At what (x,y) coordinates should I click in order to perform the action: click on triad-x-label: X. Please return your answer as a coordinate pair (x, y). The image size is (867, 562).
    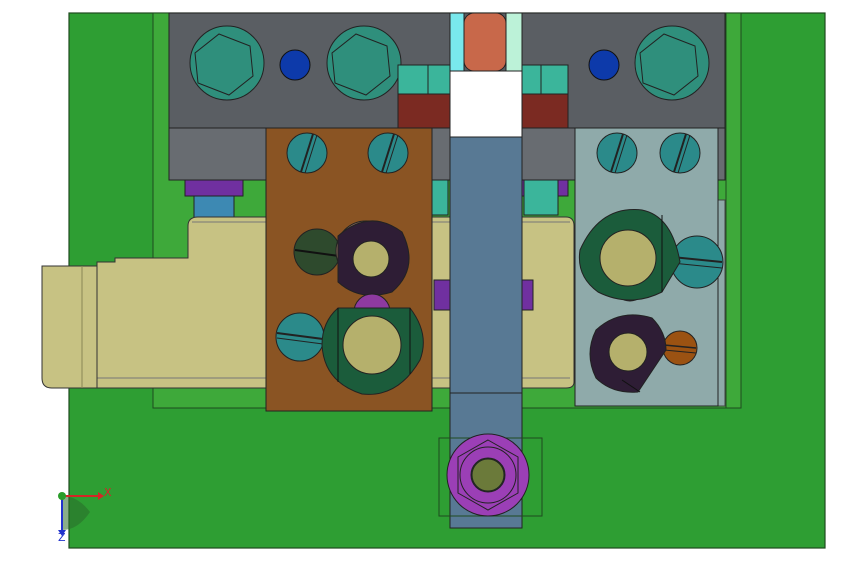
    Looking at the image, I should click on (108, 492).